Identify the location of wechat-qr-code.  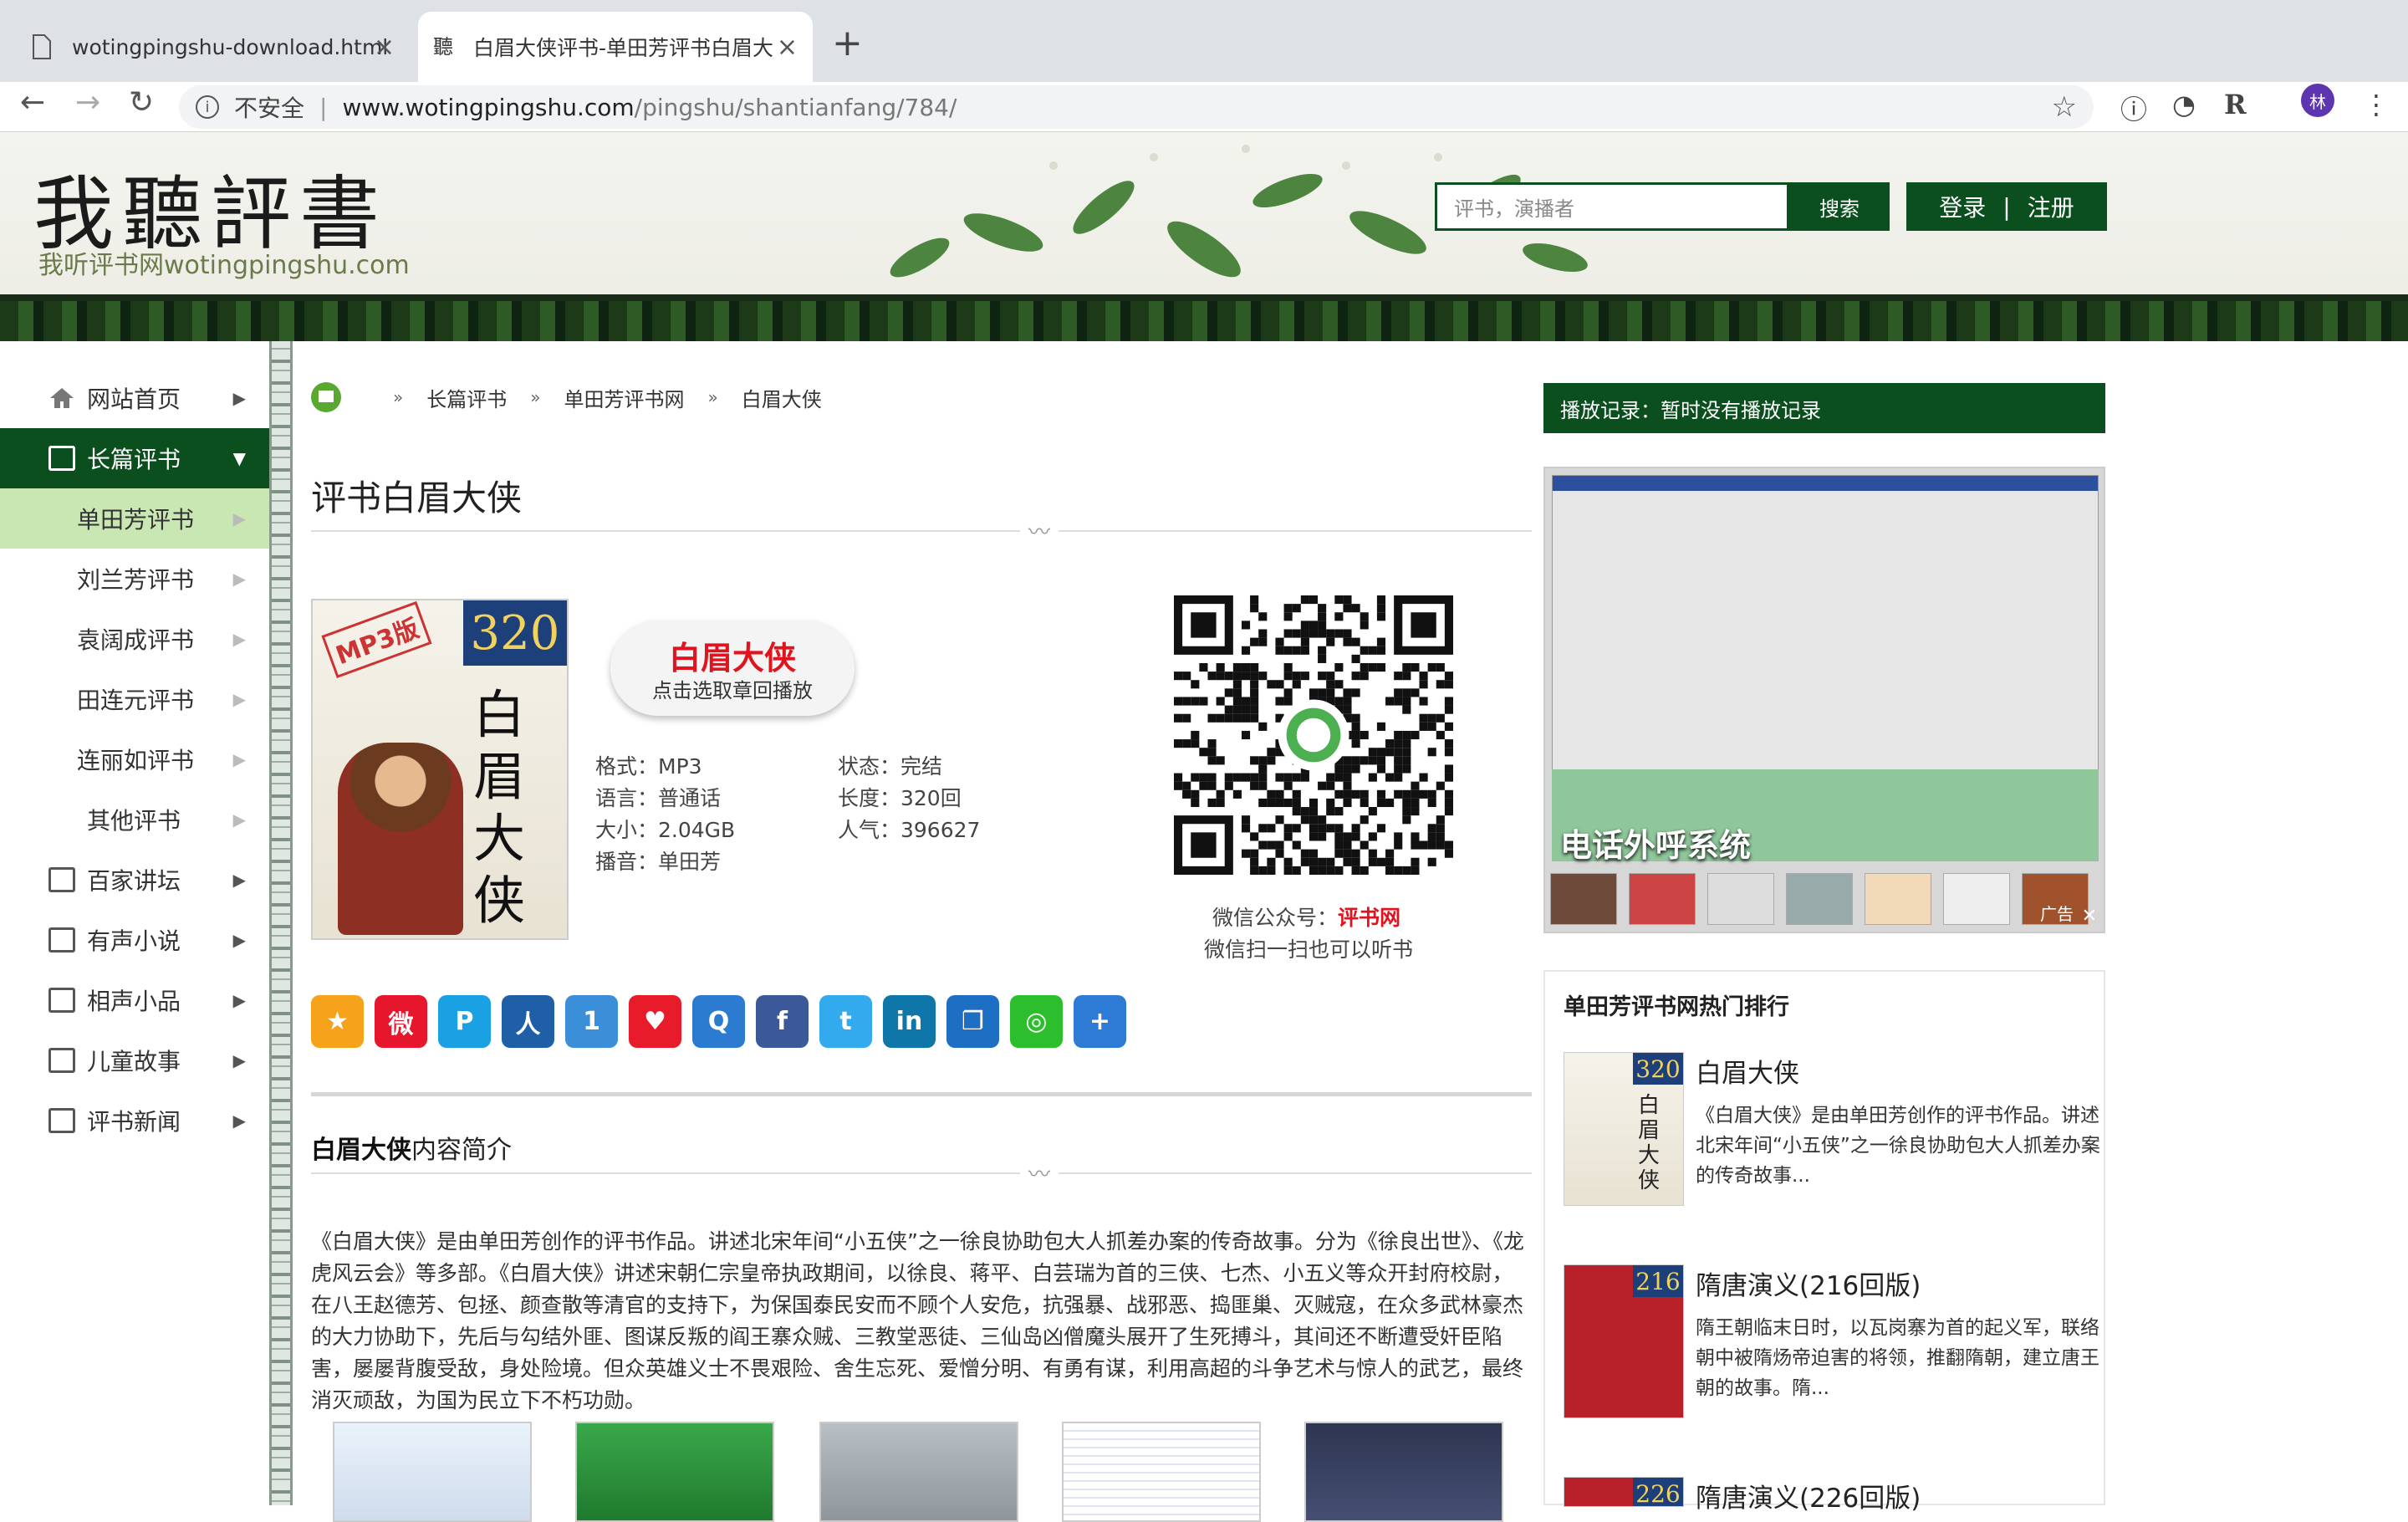
(1313, 735).